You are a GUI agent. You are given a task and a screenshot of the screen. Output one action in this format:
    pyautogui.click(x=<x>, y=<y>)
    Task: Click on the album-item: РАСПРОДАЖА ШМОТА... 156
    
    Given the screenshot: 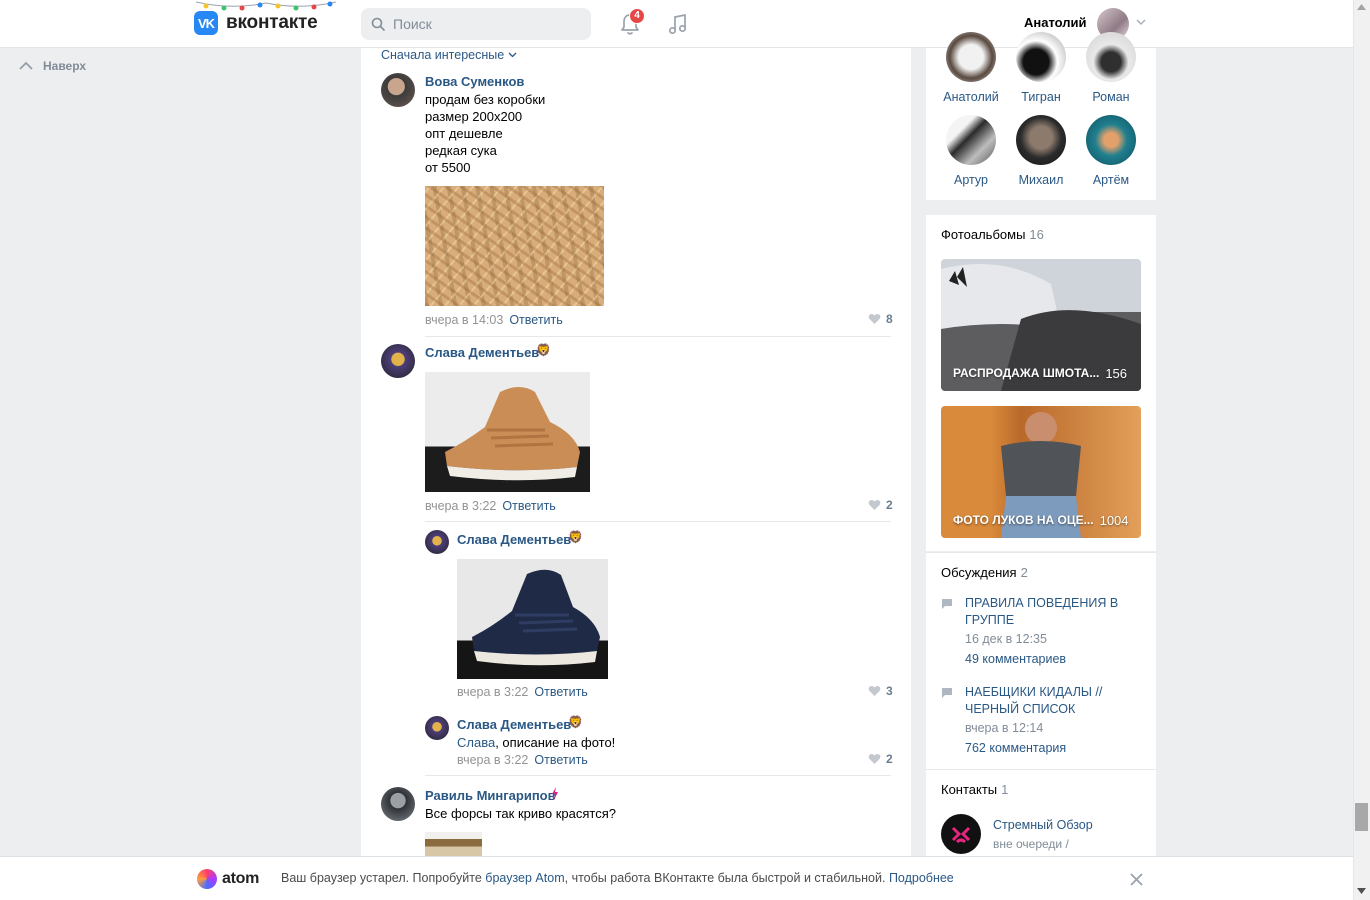 What is the action you would take?
    pyautogui.click(x=1041, y=325)
    